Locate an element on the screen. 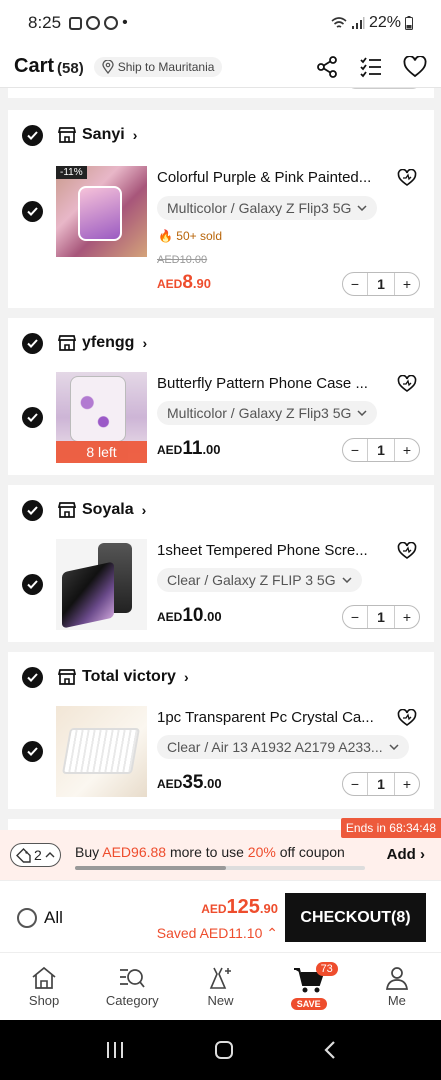 This screenshot has width=441, height=1080. tab-shop: Shop is located at coordinates (44, 986).